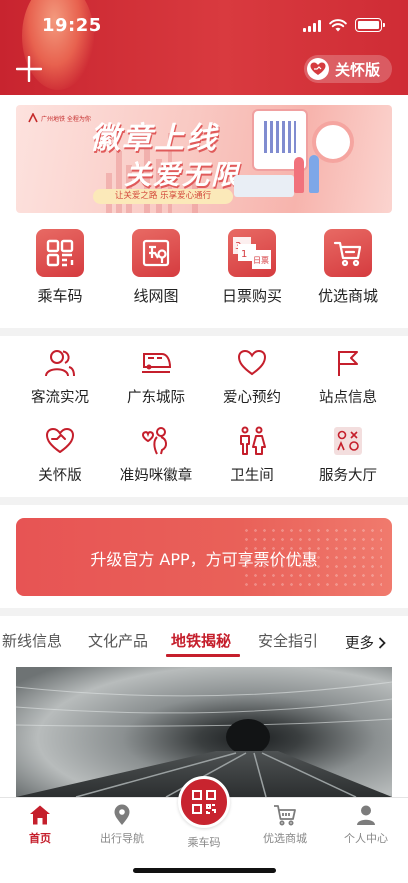  I want to click on quick-action-label: 线网图, so click(156, 296).